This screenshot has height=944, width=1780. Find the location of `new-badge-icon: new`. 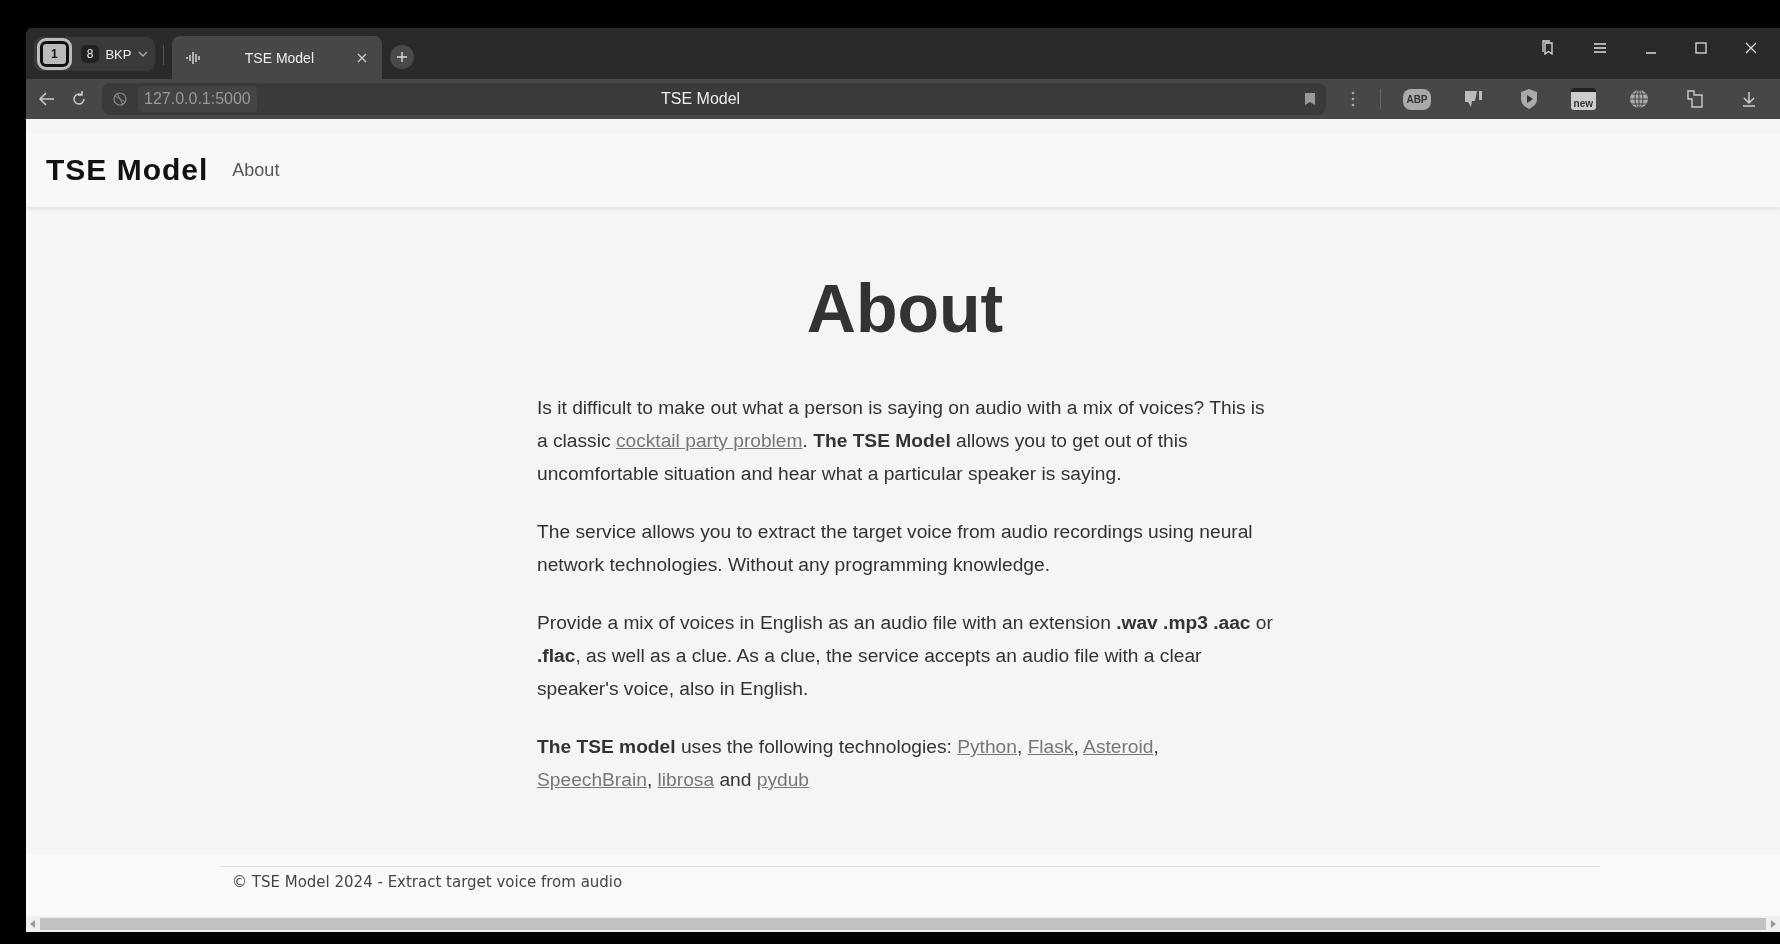

new-badge-icon: new is located at coordinates (1583, 99).